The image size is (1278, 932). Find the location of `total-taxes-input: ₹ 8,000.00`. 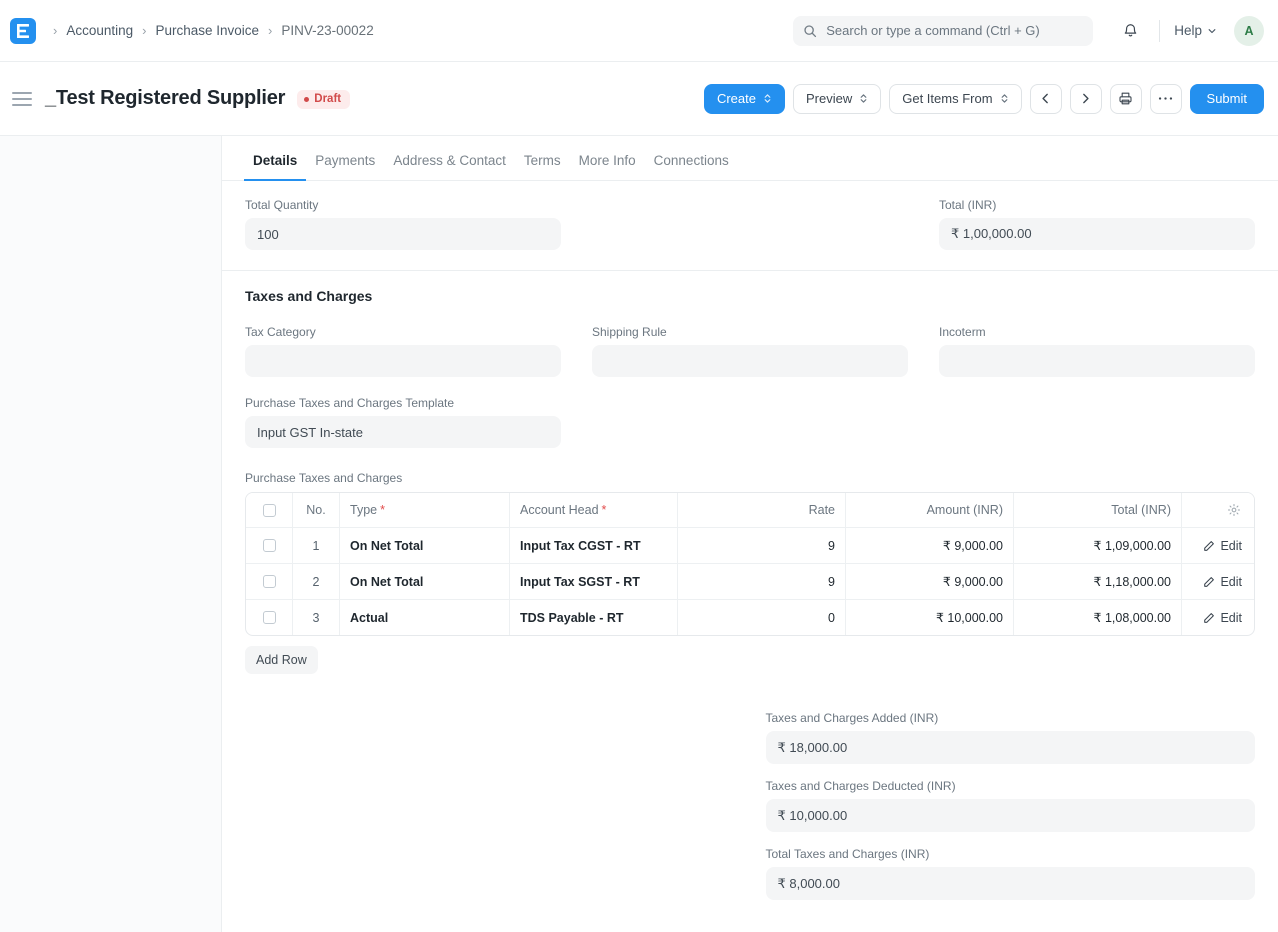

total-taxes-input: ₹ 8,000.00 is located at coordinates (1010, 883).